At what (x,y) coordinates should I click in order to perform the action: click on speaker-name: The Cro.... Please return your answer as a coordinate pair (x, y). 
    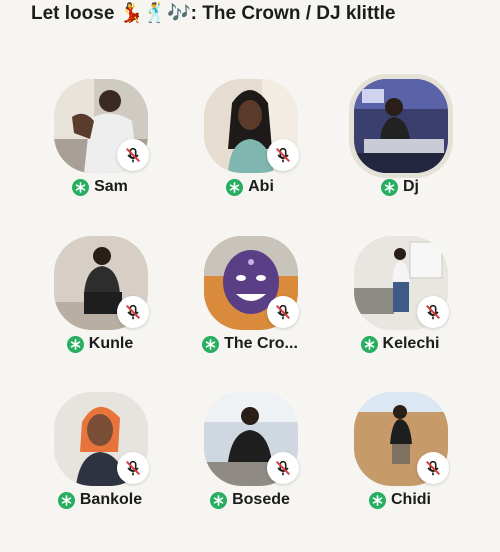
    Looking at the image, I should click on (261, 343).